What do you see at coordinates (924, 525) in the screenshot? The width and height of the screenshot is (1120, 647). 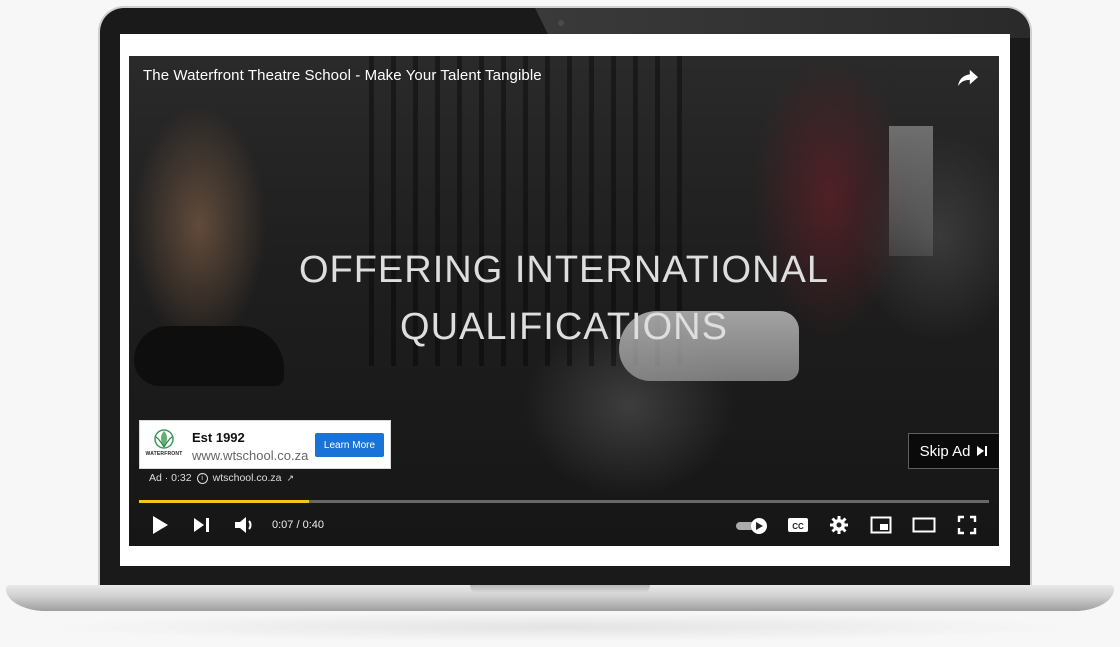 I see `theater-icon` at bounding box center [924, 525].